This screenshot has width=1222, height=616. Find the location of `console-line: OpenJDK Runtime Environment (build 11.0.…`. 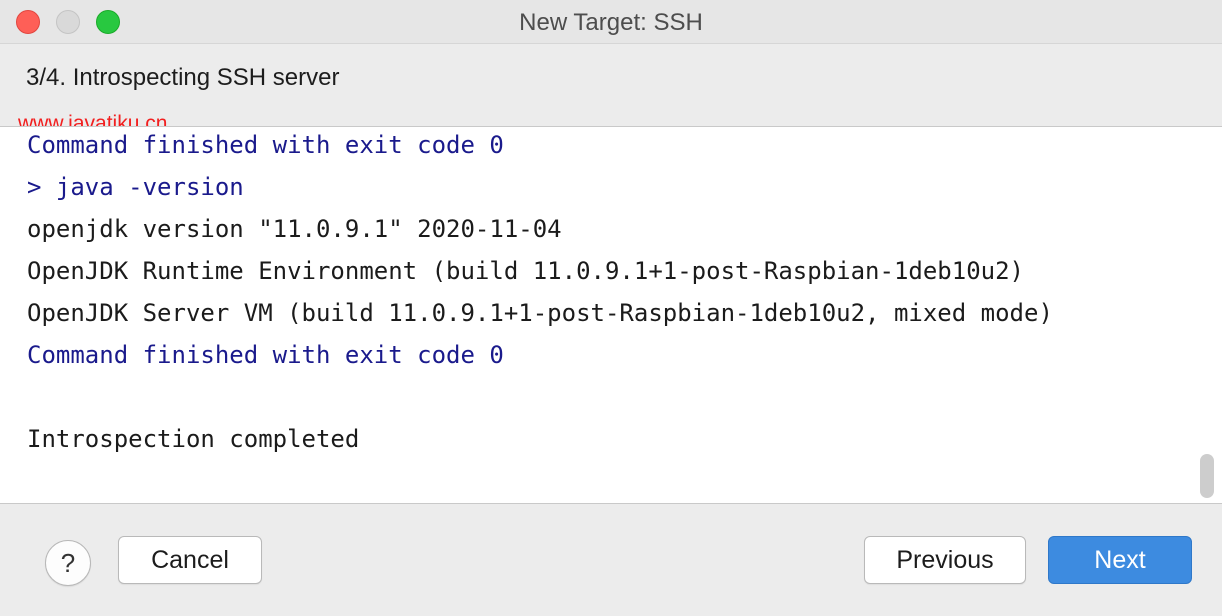

console-line: OpenJDK Runtime Environment (build 11.0.… is located at coordinates (525, 271).